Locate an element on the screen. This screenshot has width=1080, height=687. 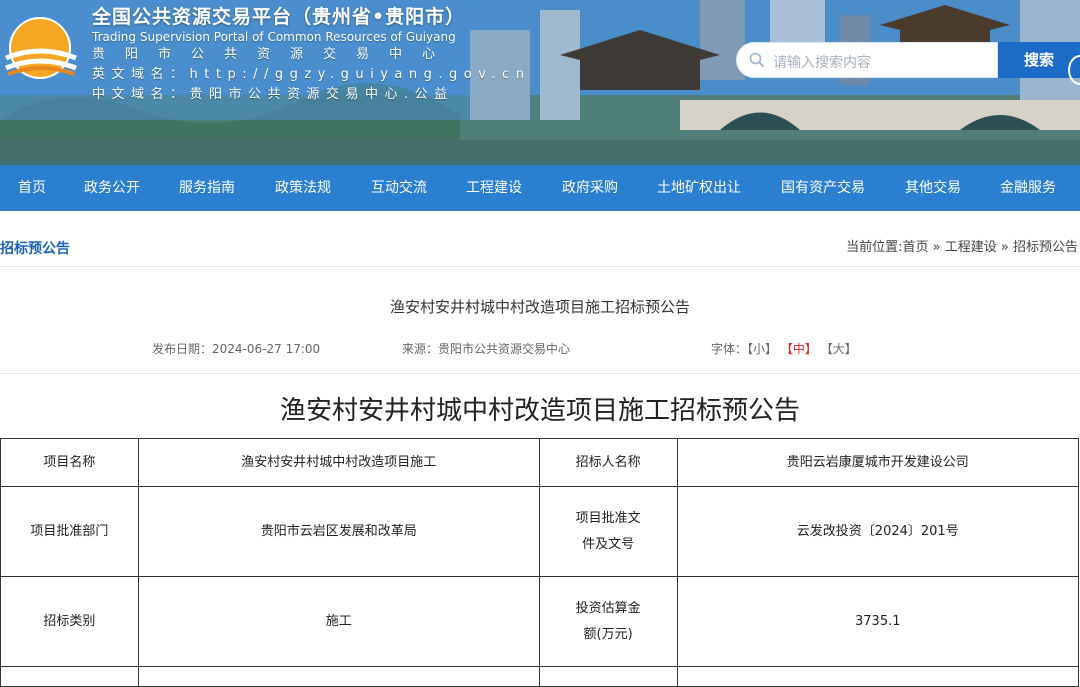
table-cell: 渔安村安井村城中村改造项目施工 is located at coordinates (338, 462).